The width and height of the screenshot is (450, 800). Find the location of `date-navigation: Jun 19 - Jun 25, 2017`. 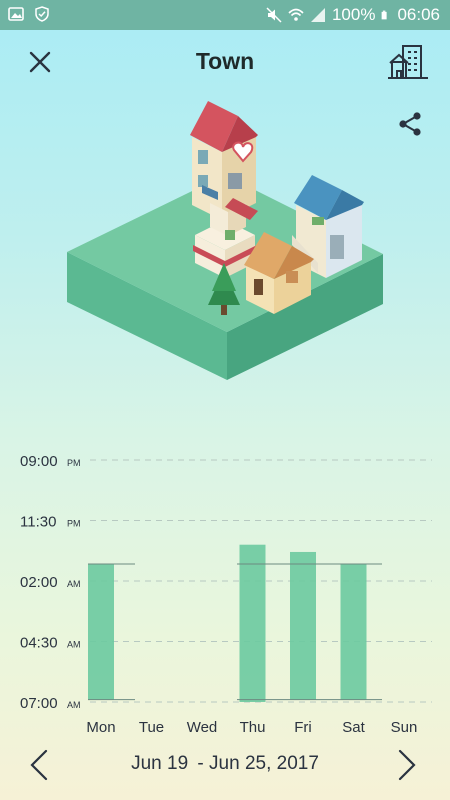

date-navigation: Jun 19 - Jun 25, 2017 is located at coordinates (225, 765).